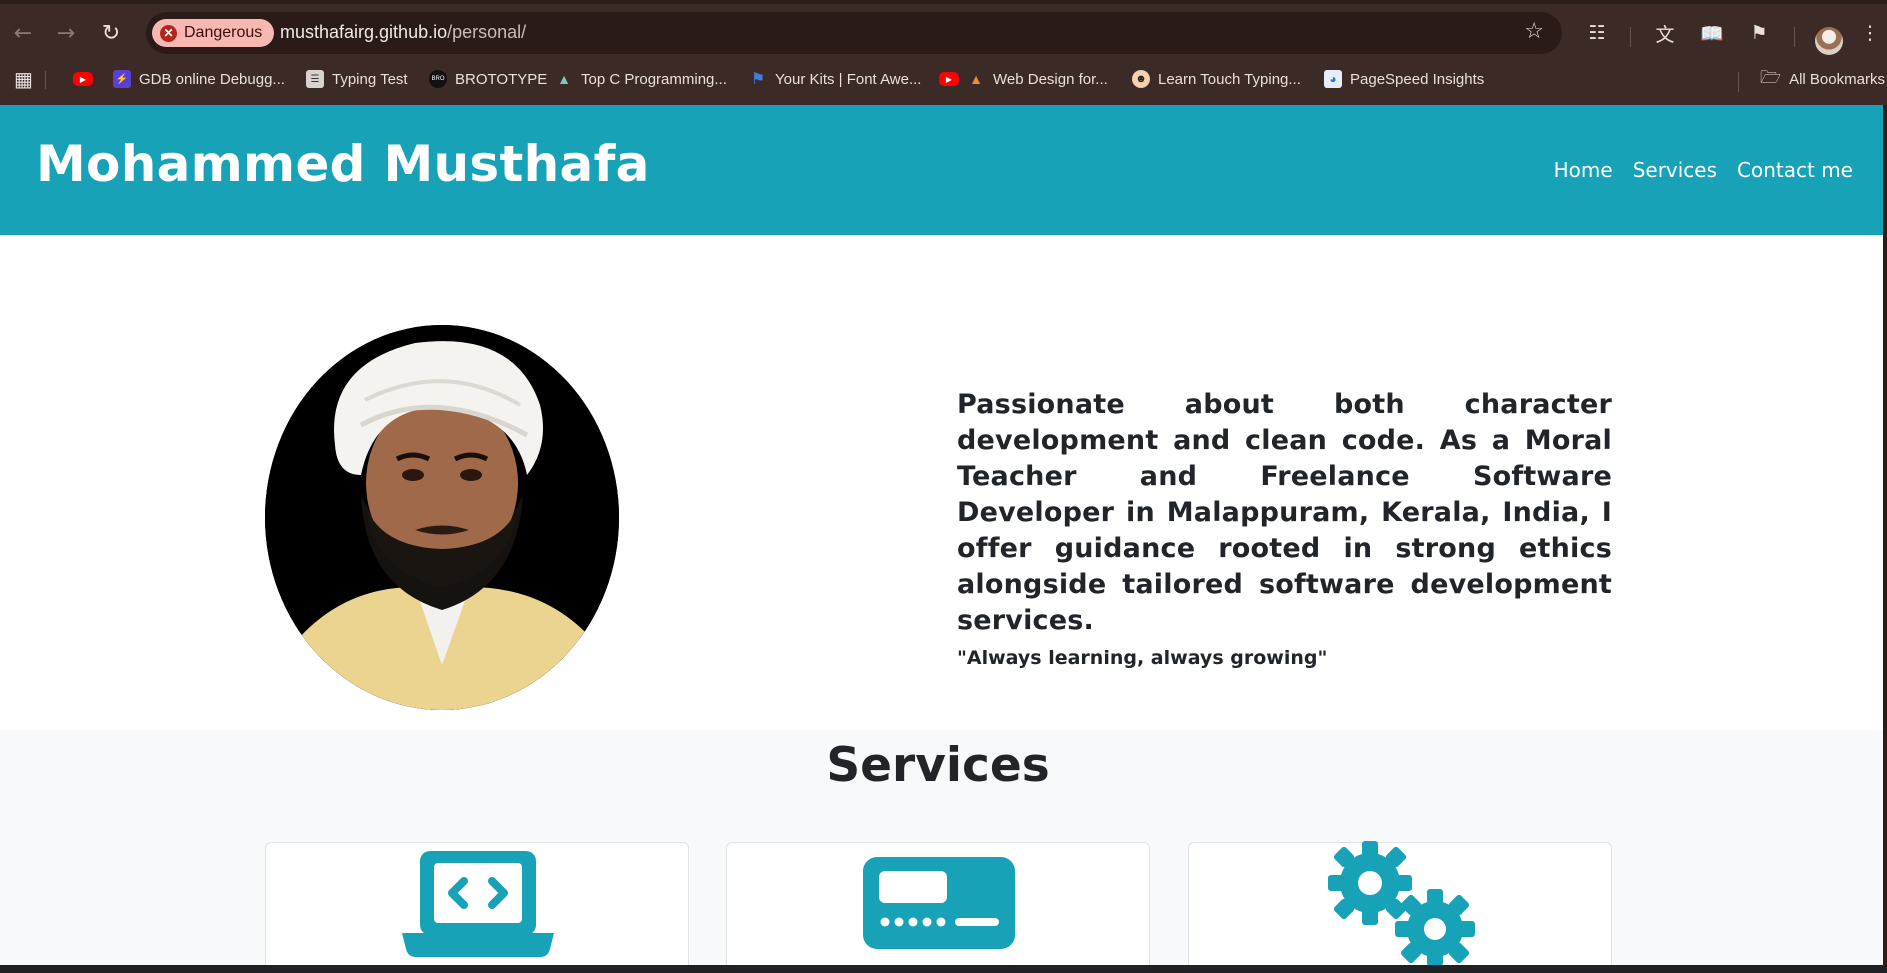  What do you see at coordinates (370, 79) in the screenshot?
I see `bookmark-label: Typing Test` at bounding box center [370, 79].